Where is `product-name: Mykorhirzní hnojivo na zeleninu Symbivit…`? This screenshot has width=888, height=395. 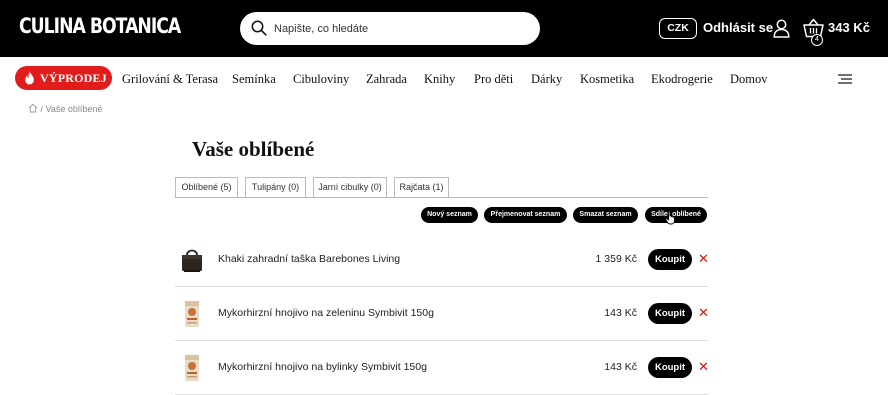 product-name: Mykorhirzní hnojivo na zeleninu Symbivit… is located at coordinates (326, 313).